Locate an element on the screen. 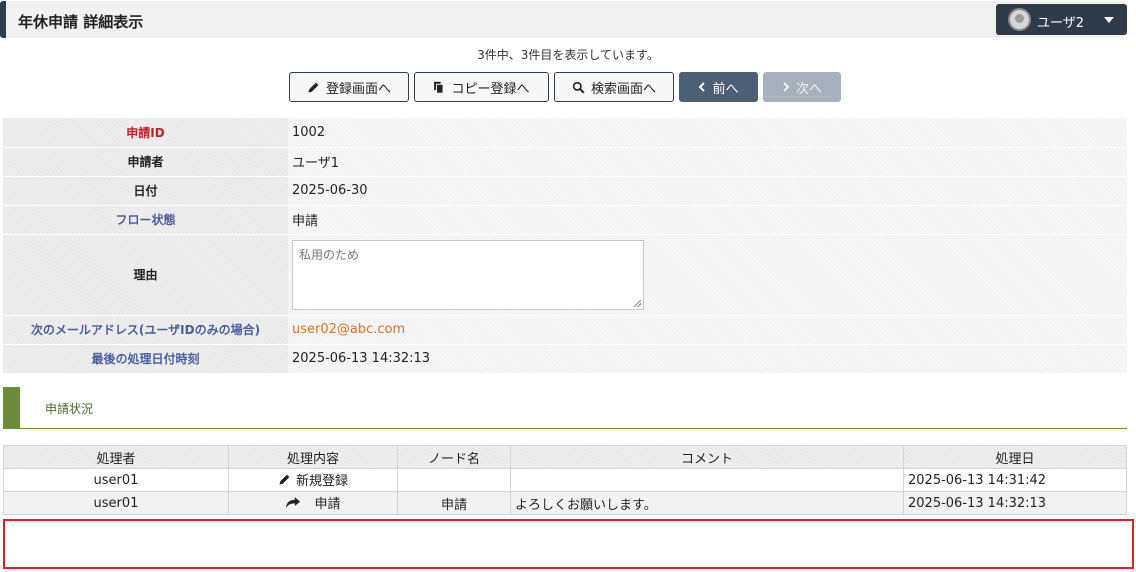  detail-row-reason: 理由 私用のため is located at coordinates (565, 275).